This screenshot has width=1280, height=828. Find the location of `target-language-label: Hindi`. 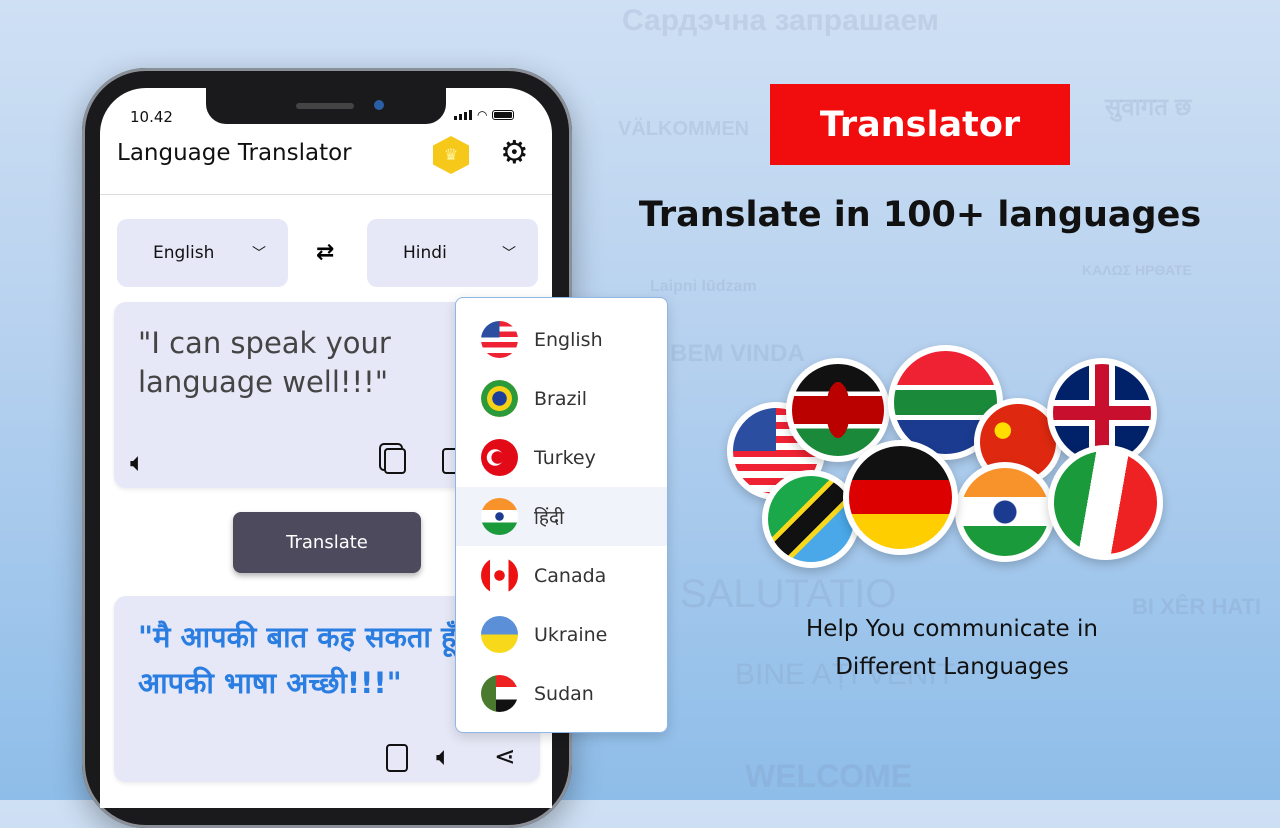

target-language-label: Hindi is located at coordinates (425, 253).